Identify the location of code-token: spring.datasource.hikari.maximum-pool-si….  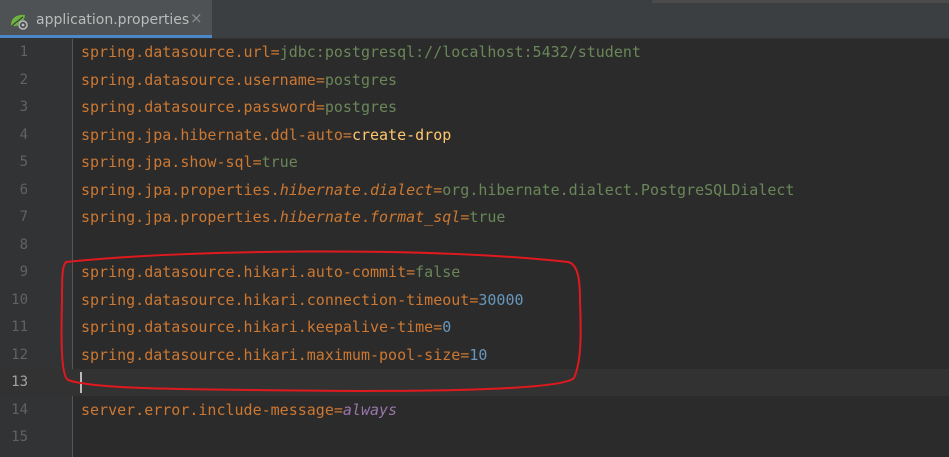
(271, 354).